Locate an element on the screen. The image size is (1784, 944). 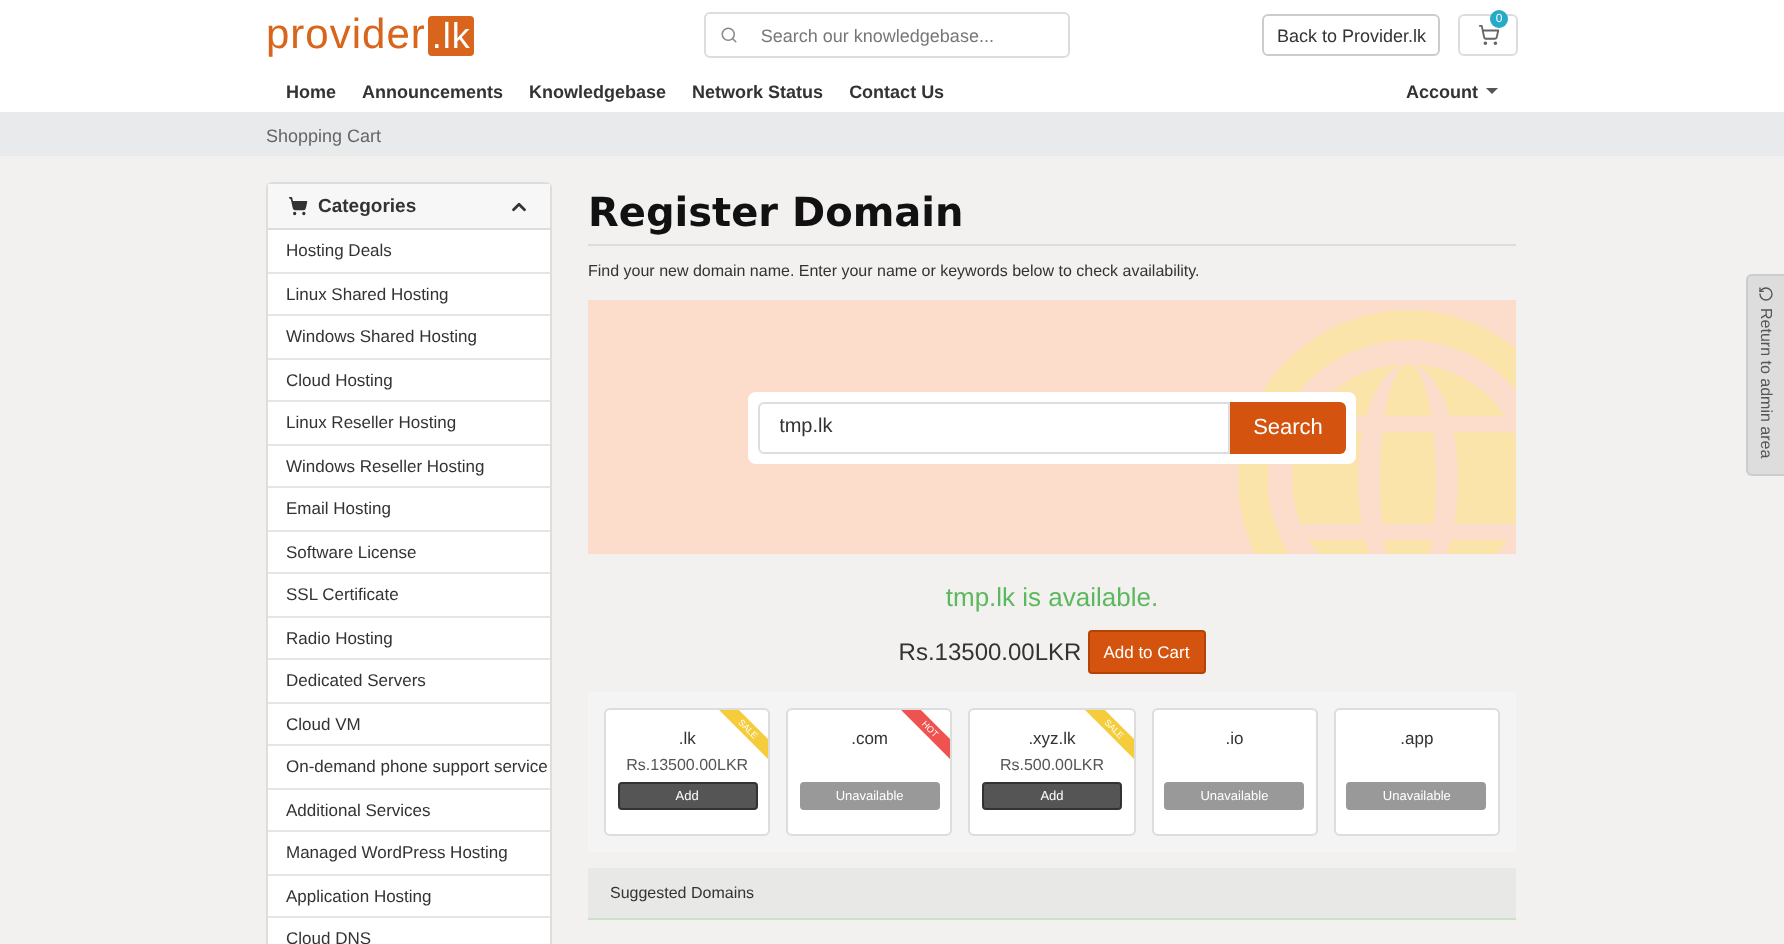
category-link: Managed WordPress Hosting is located at coordinates (409, 853).